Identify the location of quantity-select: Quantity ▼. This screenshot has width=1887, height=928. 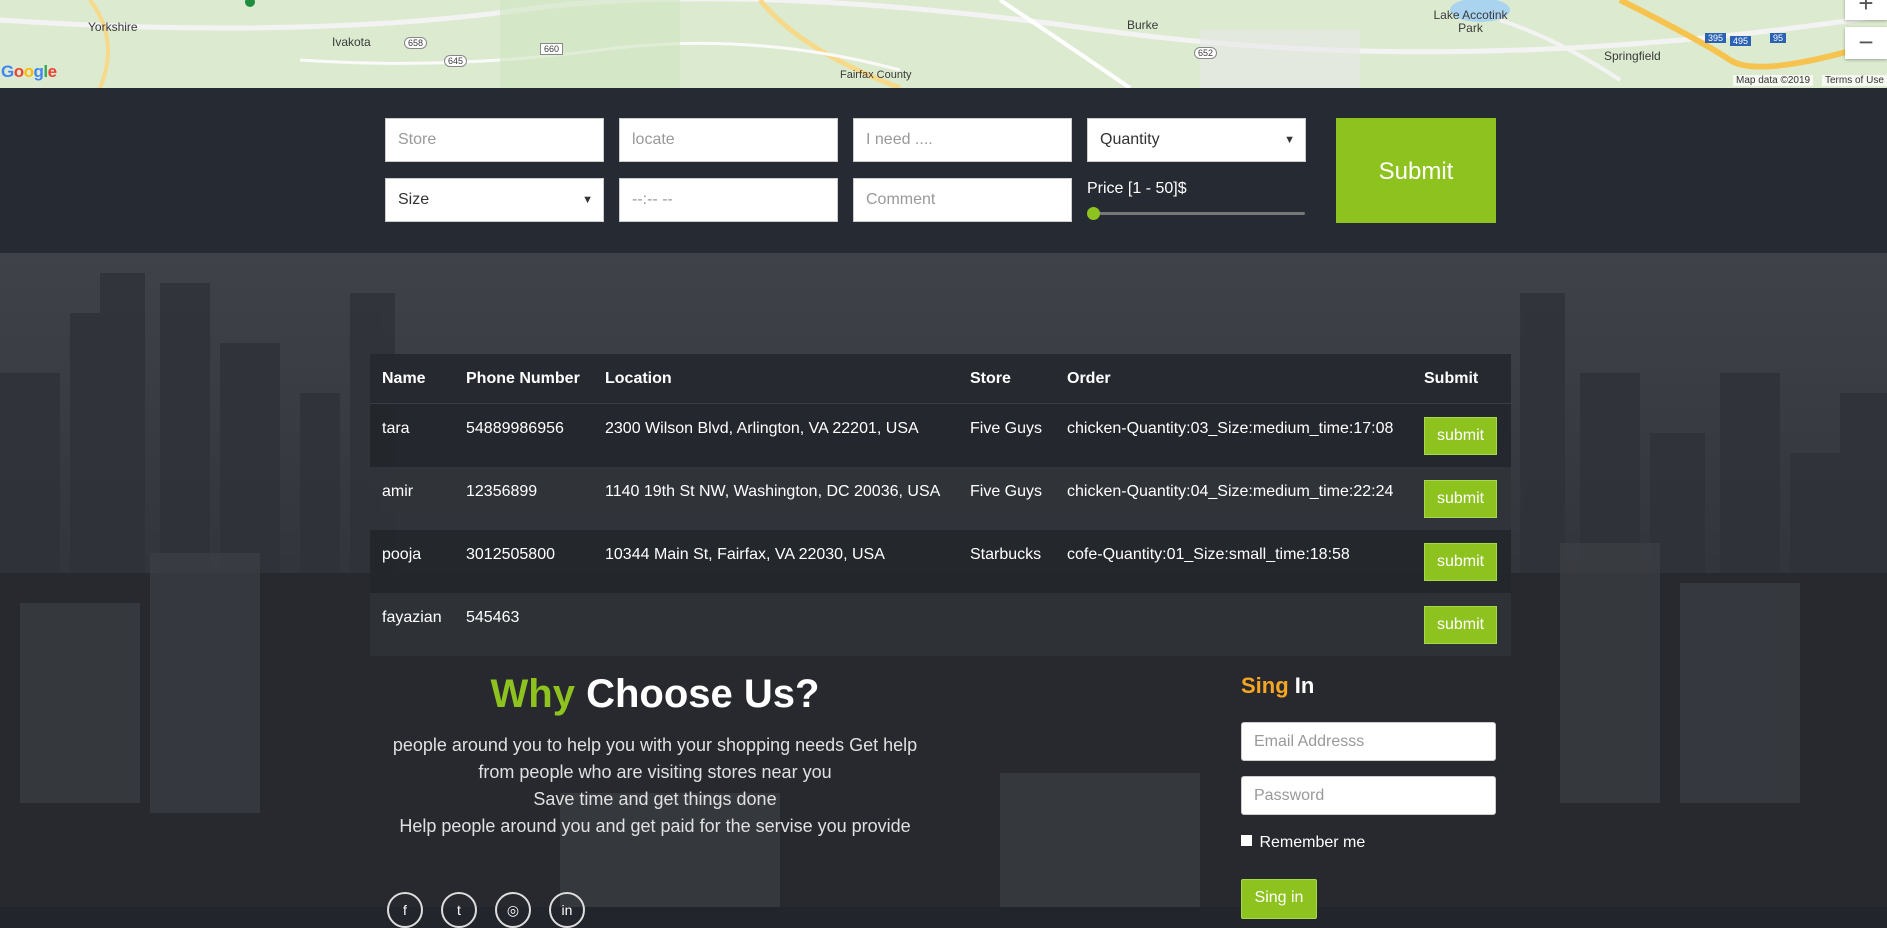
(1196, 140).